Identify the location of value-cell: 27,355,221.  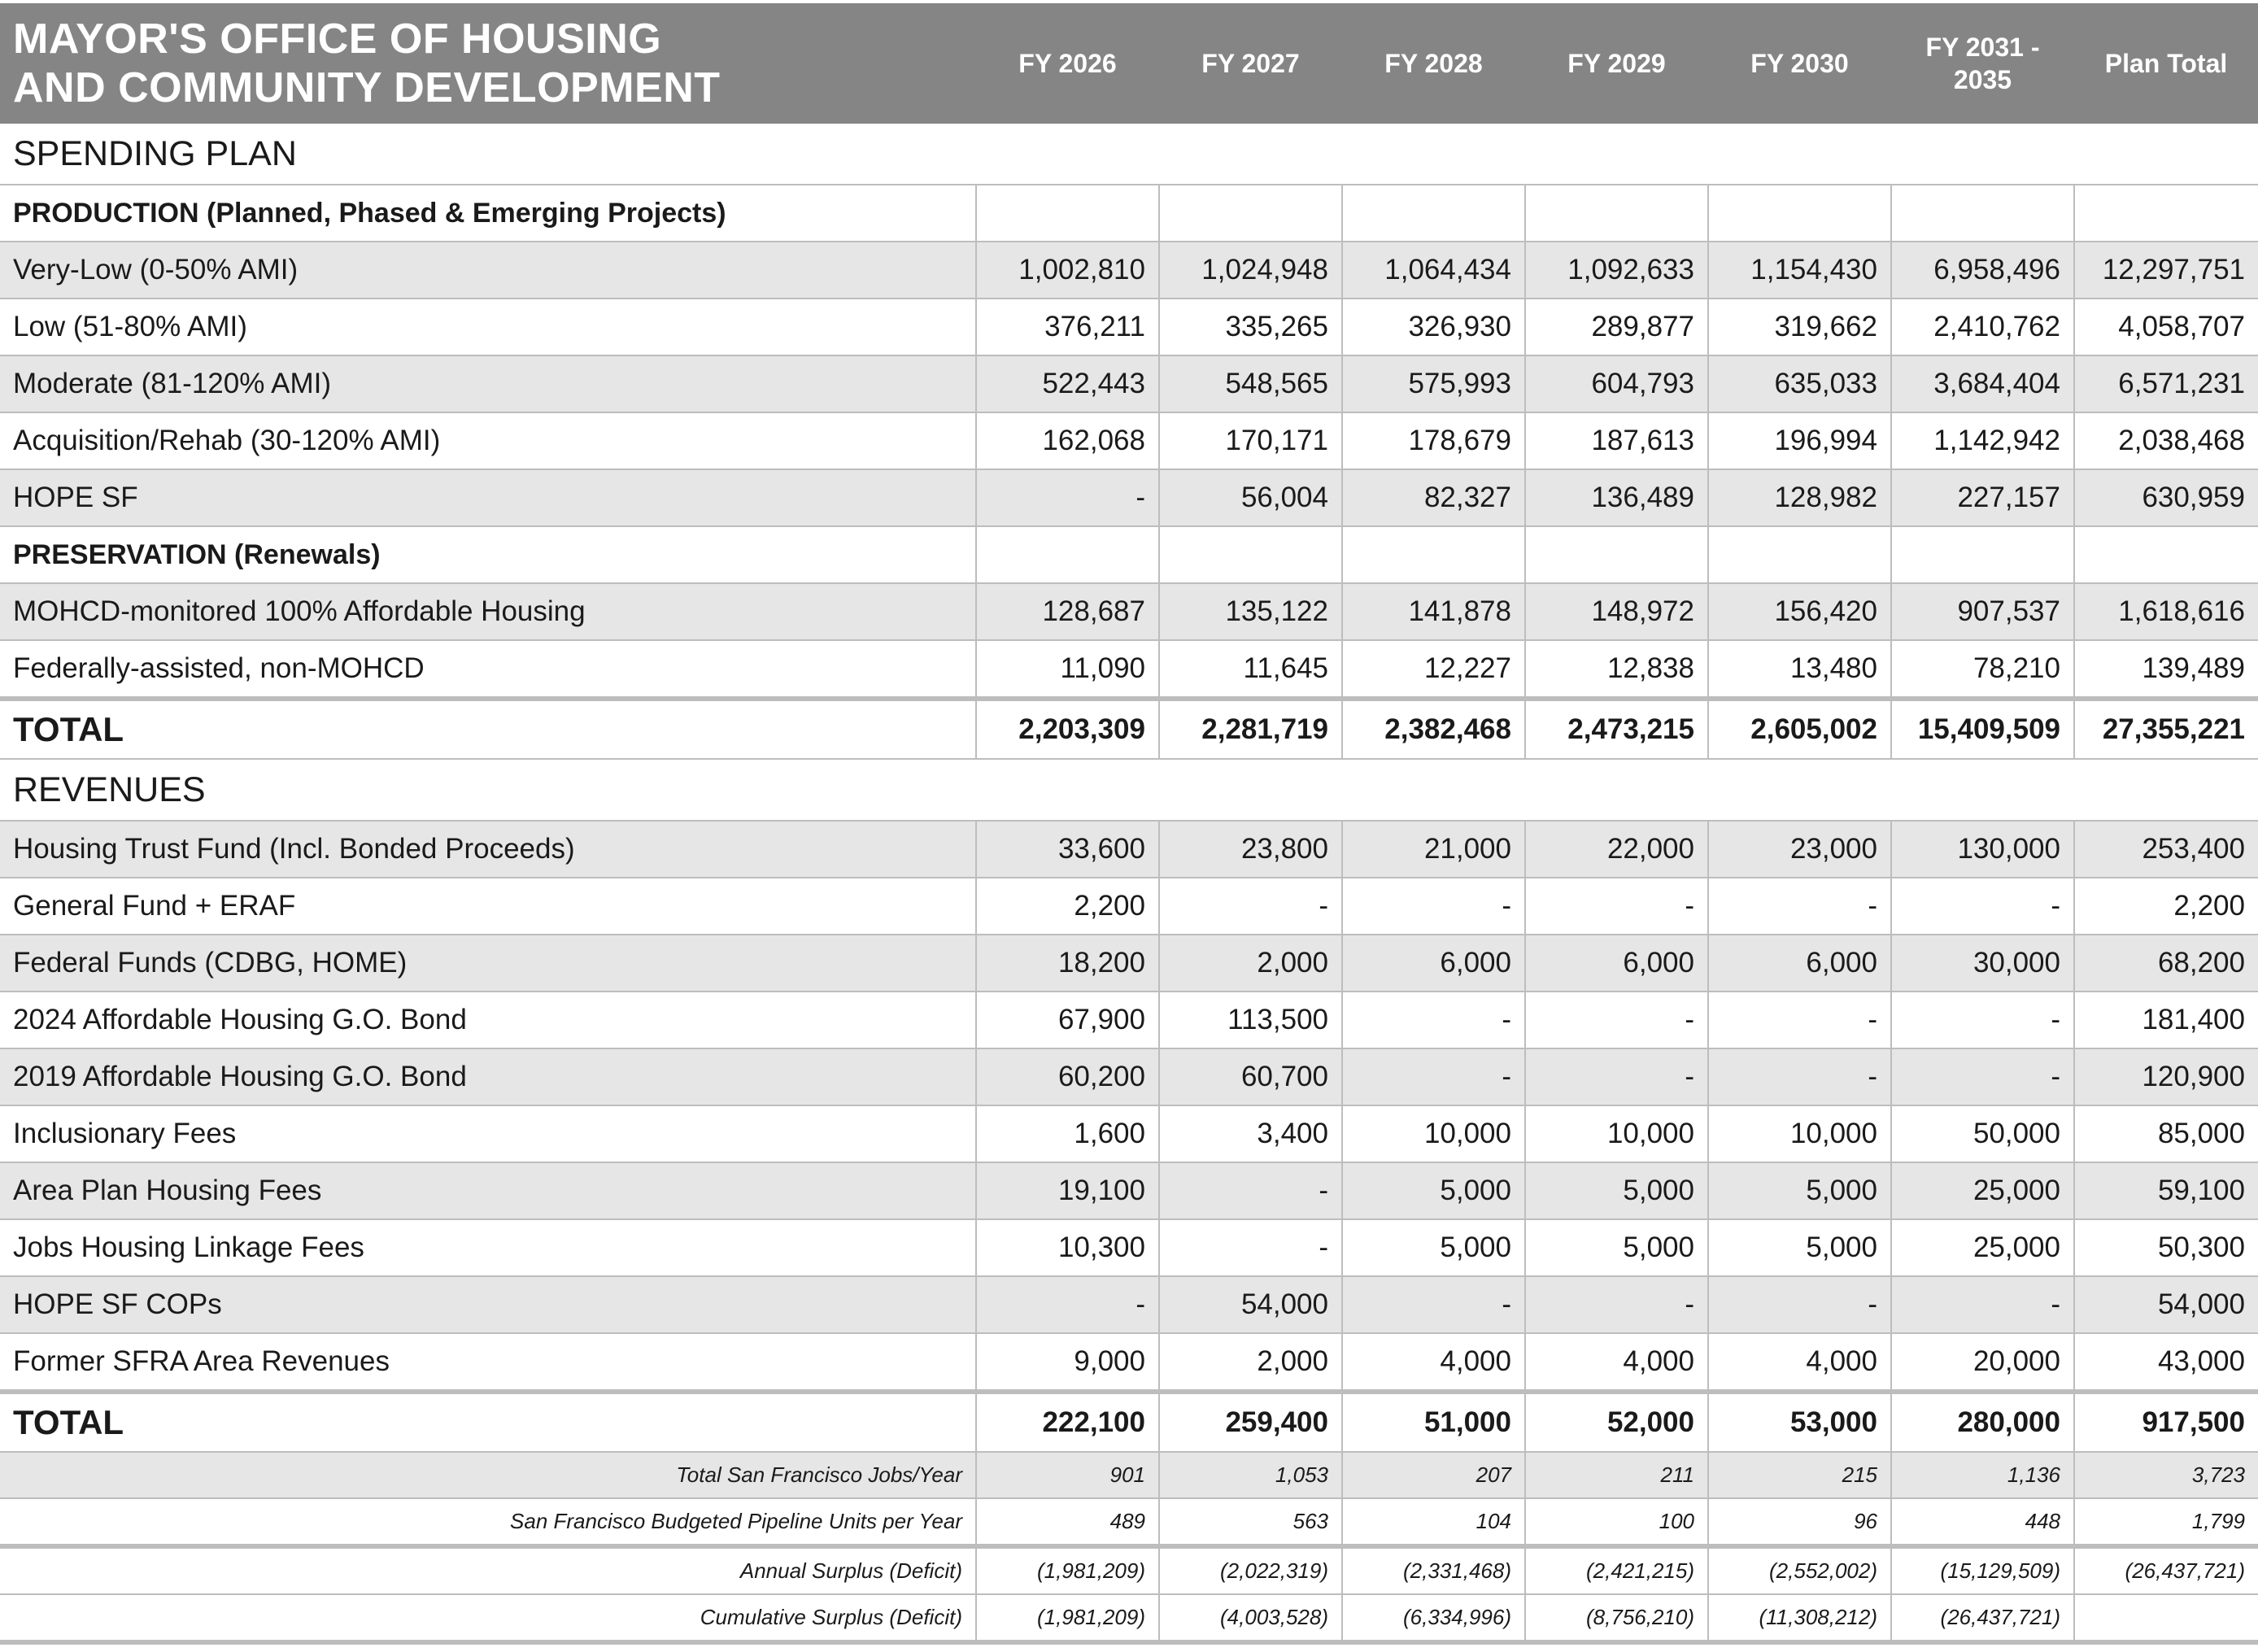
(2165, 728).